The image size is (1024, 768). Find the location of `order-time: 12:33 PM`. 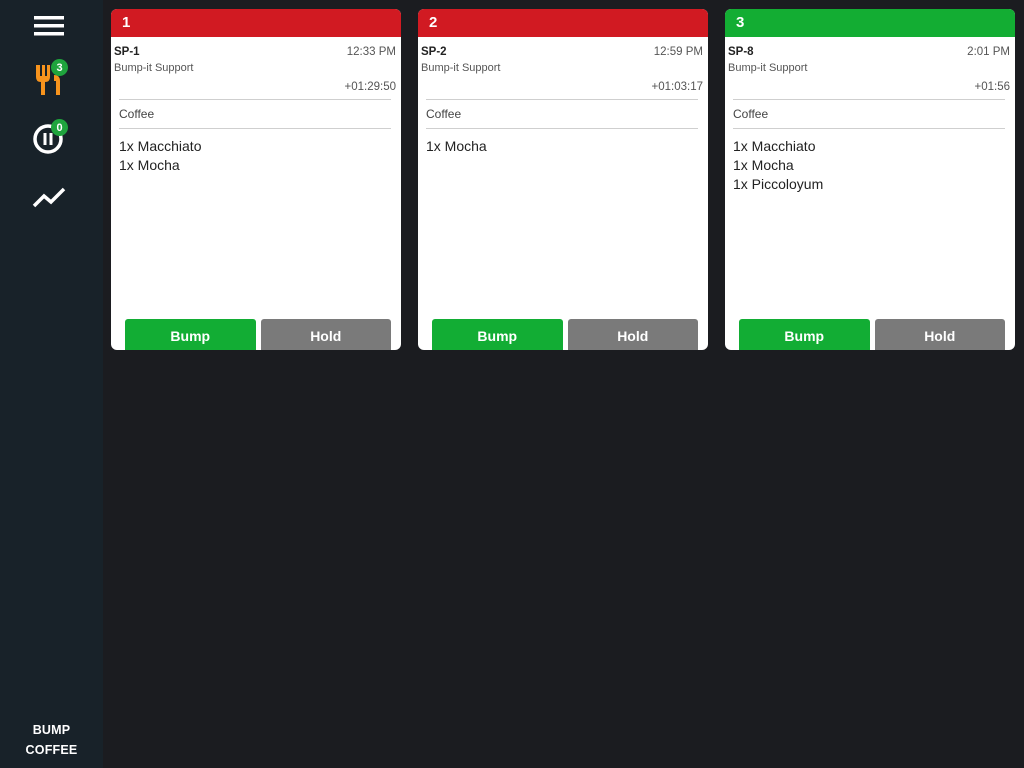

order-time: 12:33 PM is located at coordinates (371, 52).